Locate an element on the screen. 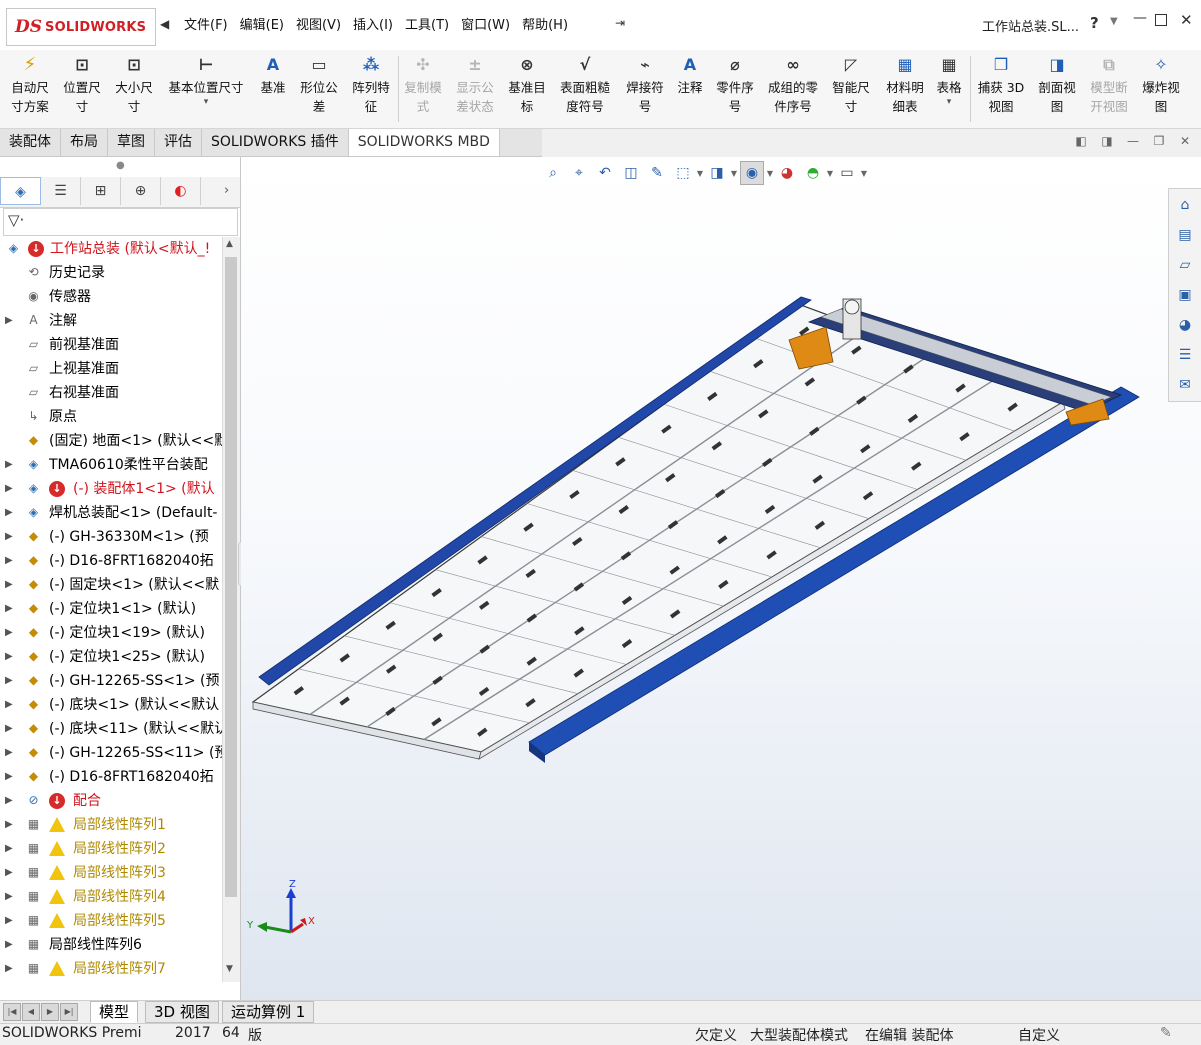 The width and height of the screenshot is (1201, 1045). ribbon-button-smart-dimension: ◸ 智能尺 寸 is located at coordinates (851, 85).